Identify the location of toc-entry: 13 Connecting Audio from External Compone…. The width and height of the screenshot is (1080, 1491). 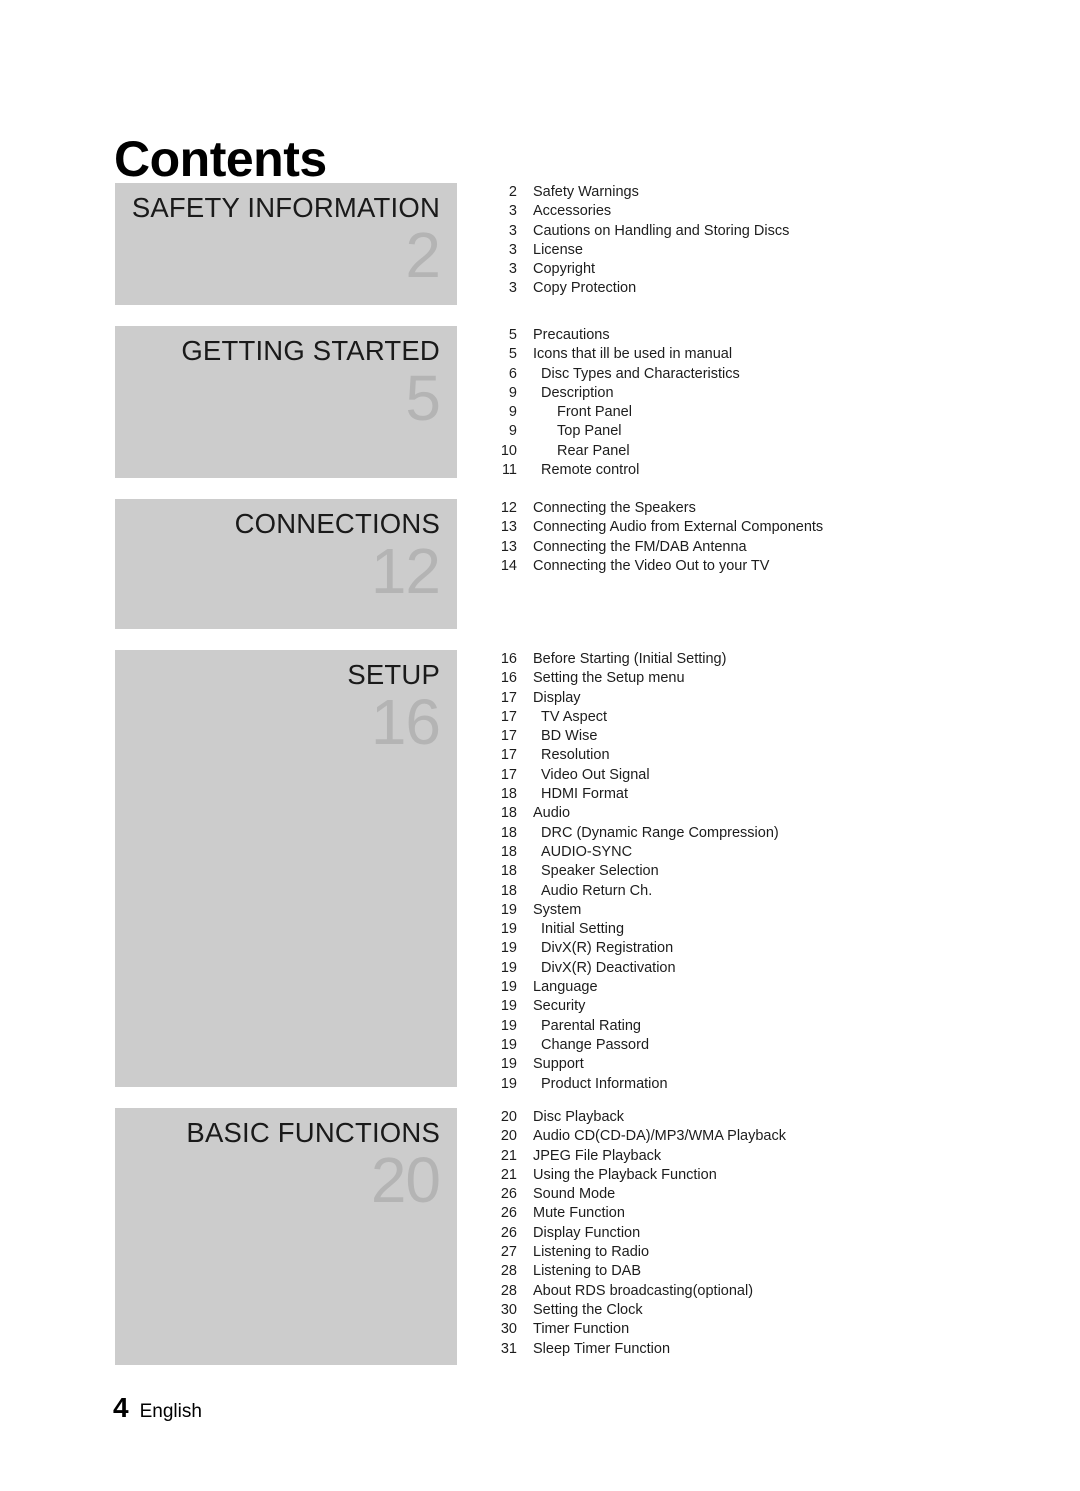
(728, 527).